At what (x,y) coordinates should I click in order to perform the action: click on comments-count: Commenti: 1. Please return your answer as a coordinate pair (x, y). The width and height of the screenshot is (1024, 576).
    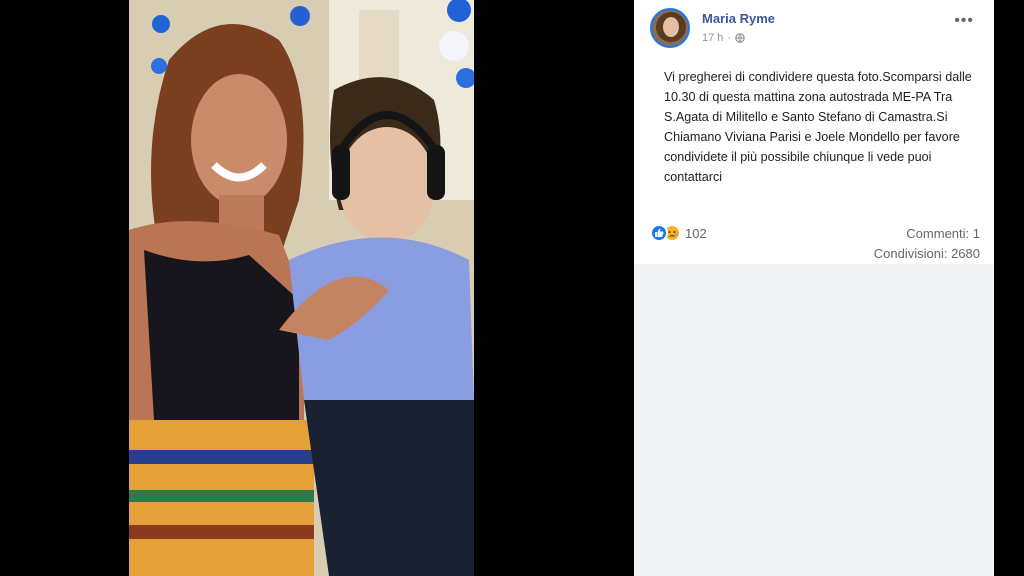
    Looking at the image, I should click on (943, 233).